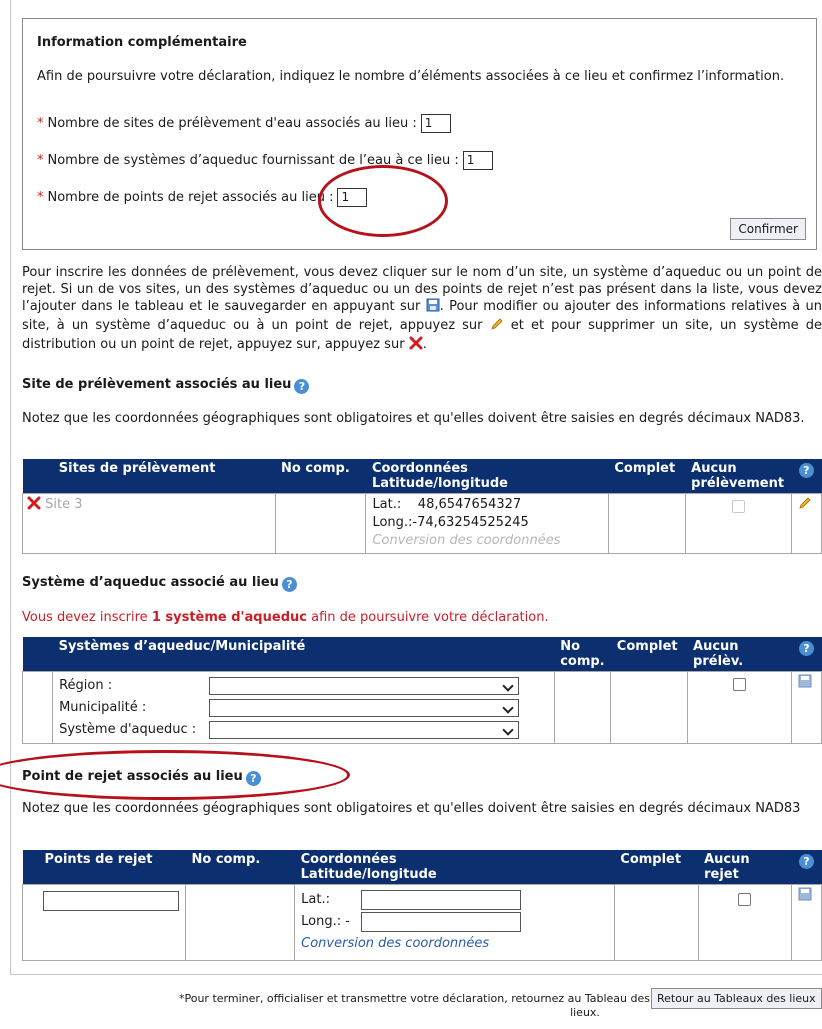 This screenshot has height=1029, width=822. I want to click on header-none: Aucun prélèvement, so click(738, 476).